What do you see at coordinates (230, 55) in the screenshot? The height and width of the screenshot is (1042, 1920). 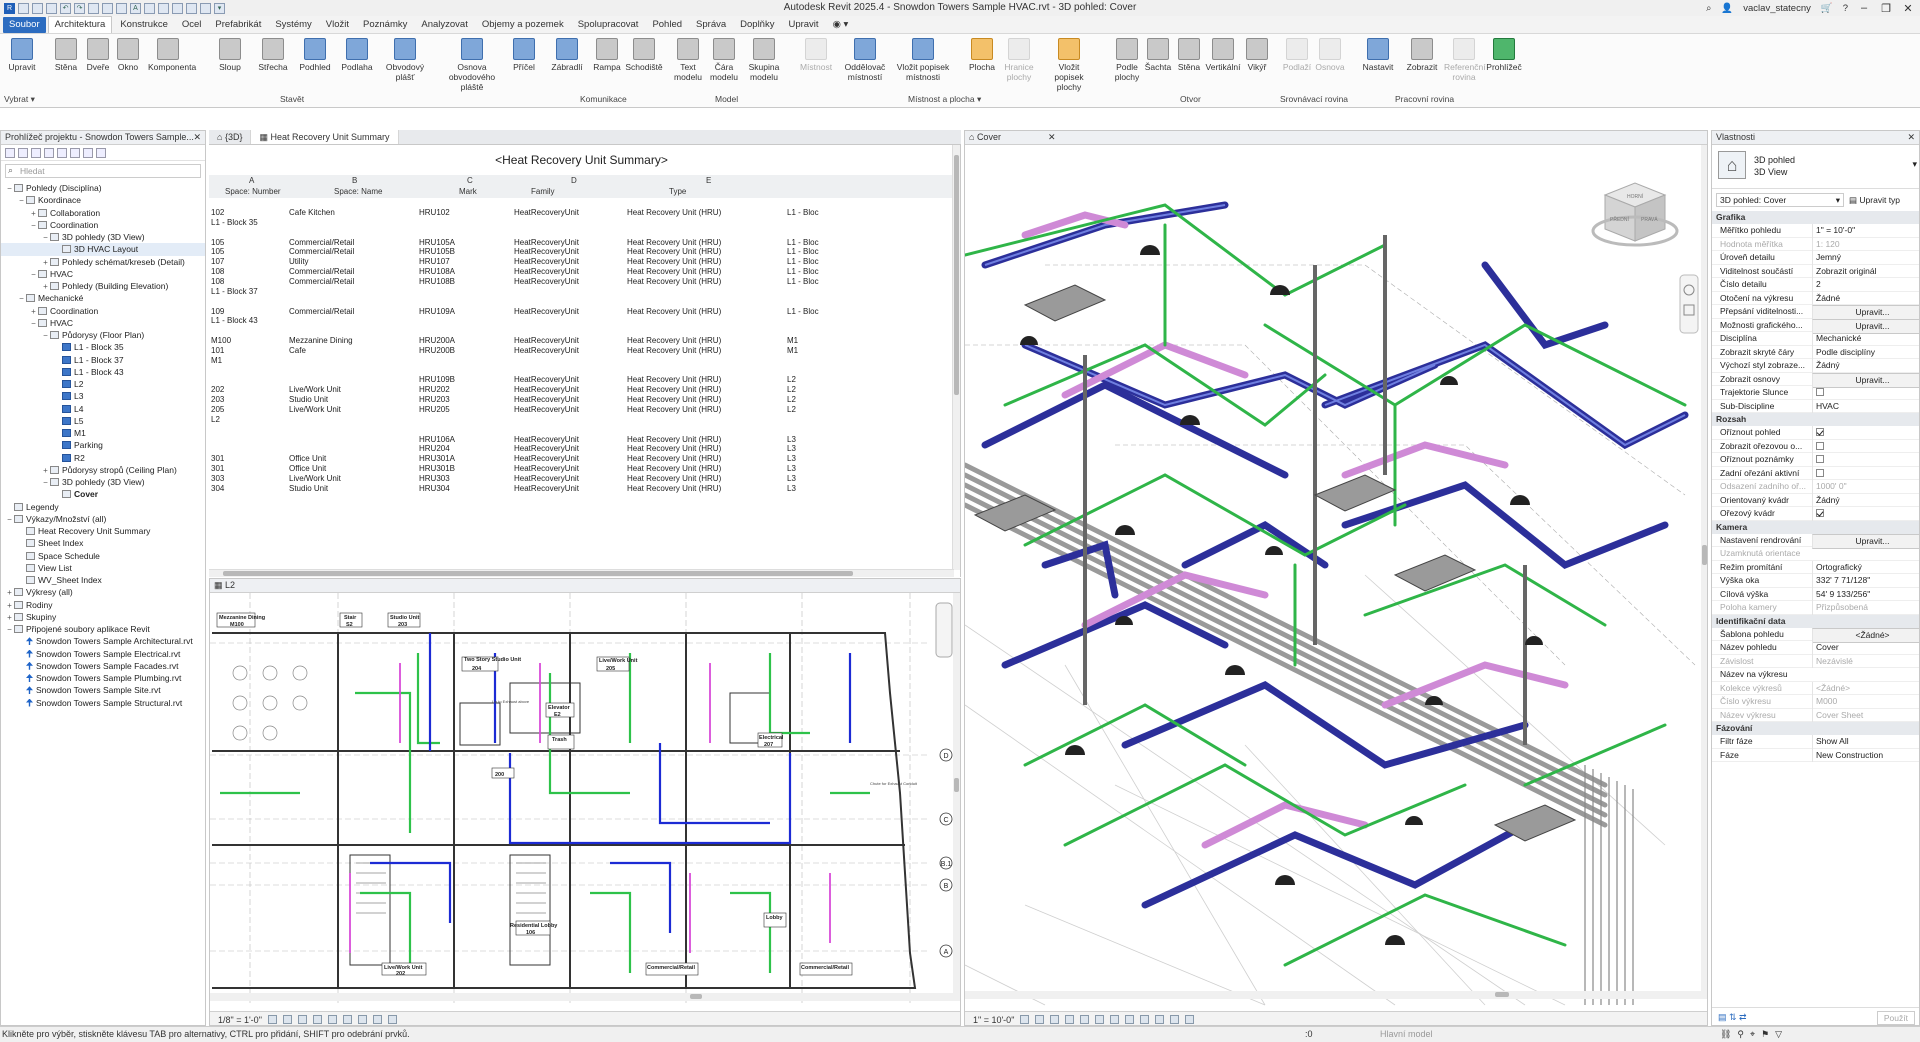 I see `column-button: Sloup` at bounding box center [230, 55].